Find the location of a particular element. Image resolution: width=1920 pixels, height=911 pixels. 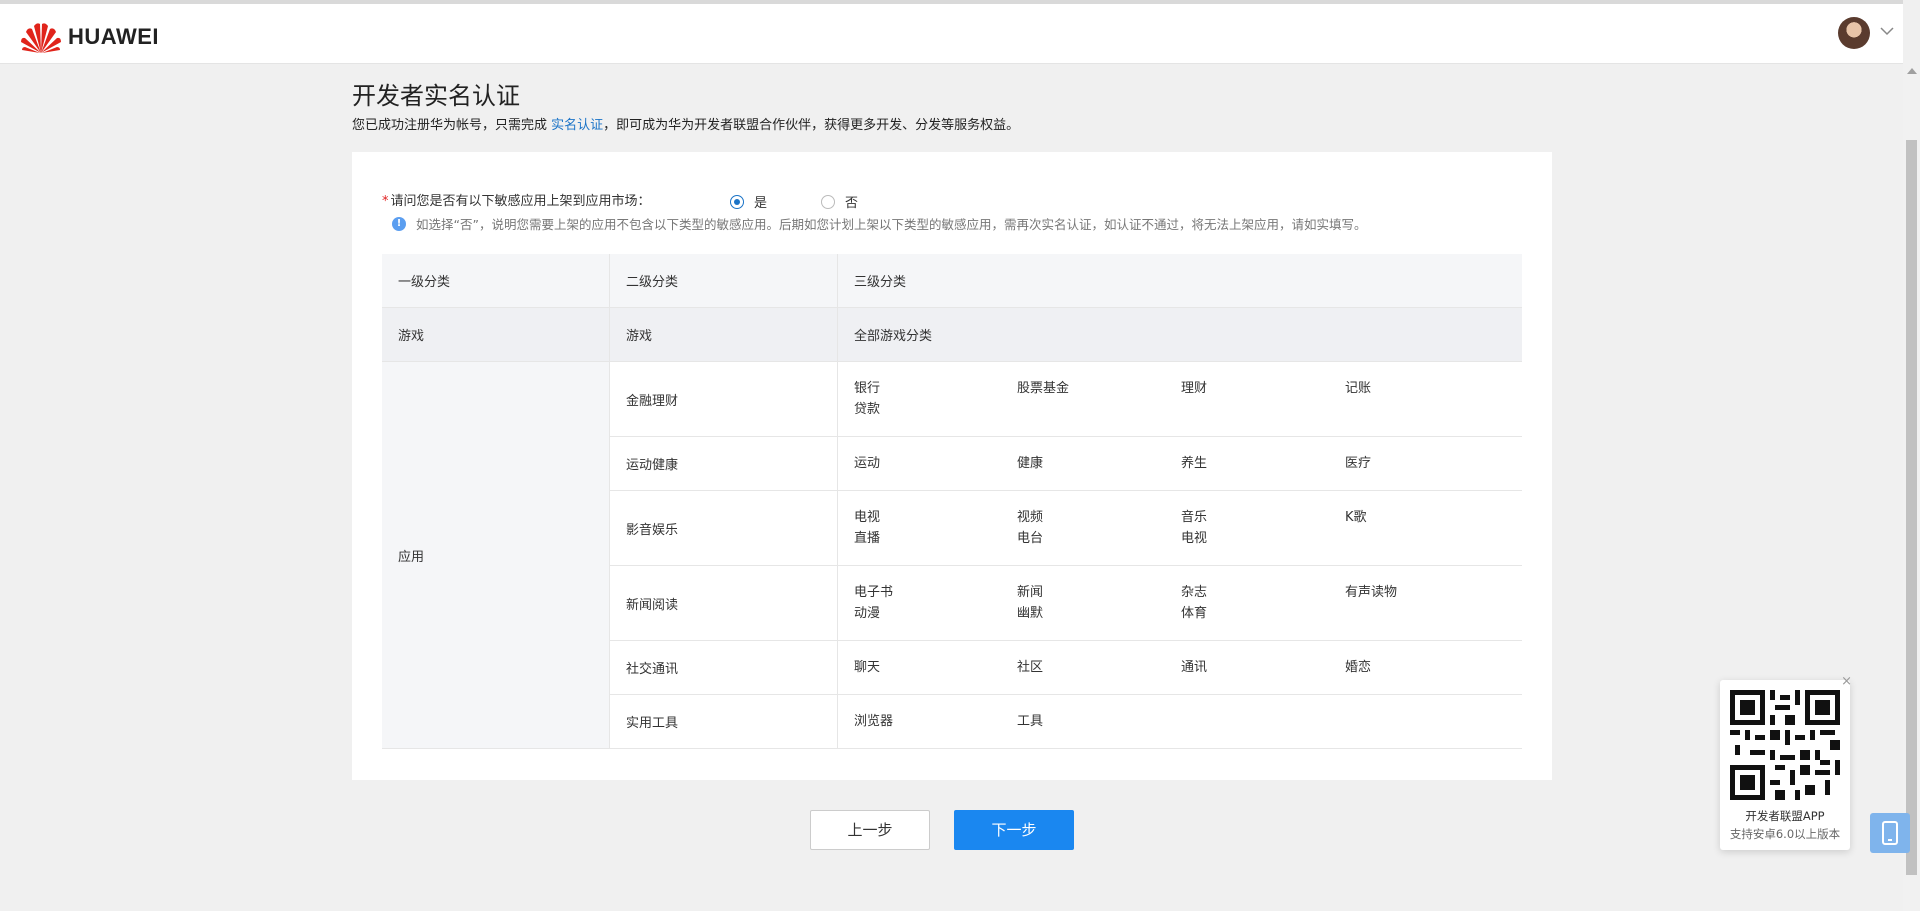

cell-level3: 聊天 社区 通讯 婚恋 is located at coordinates (1179, 667).